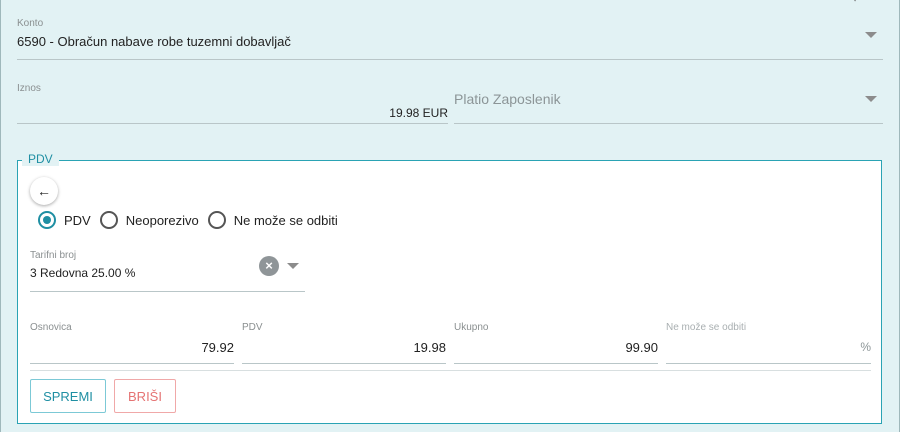 The width and height of the screenshot is (900, 432). What do you see at coordinates (507, 99) in the screenshot?
I see `payer-select-placeholder: Platio Zaposlenik` at bounding box center [507, 99].